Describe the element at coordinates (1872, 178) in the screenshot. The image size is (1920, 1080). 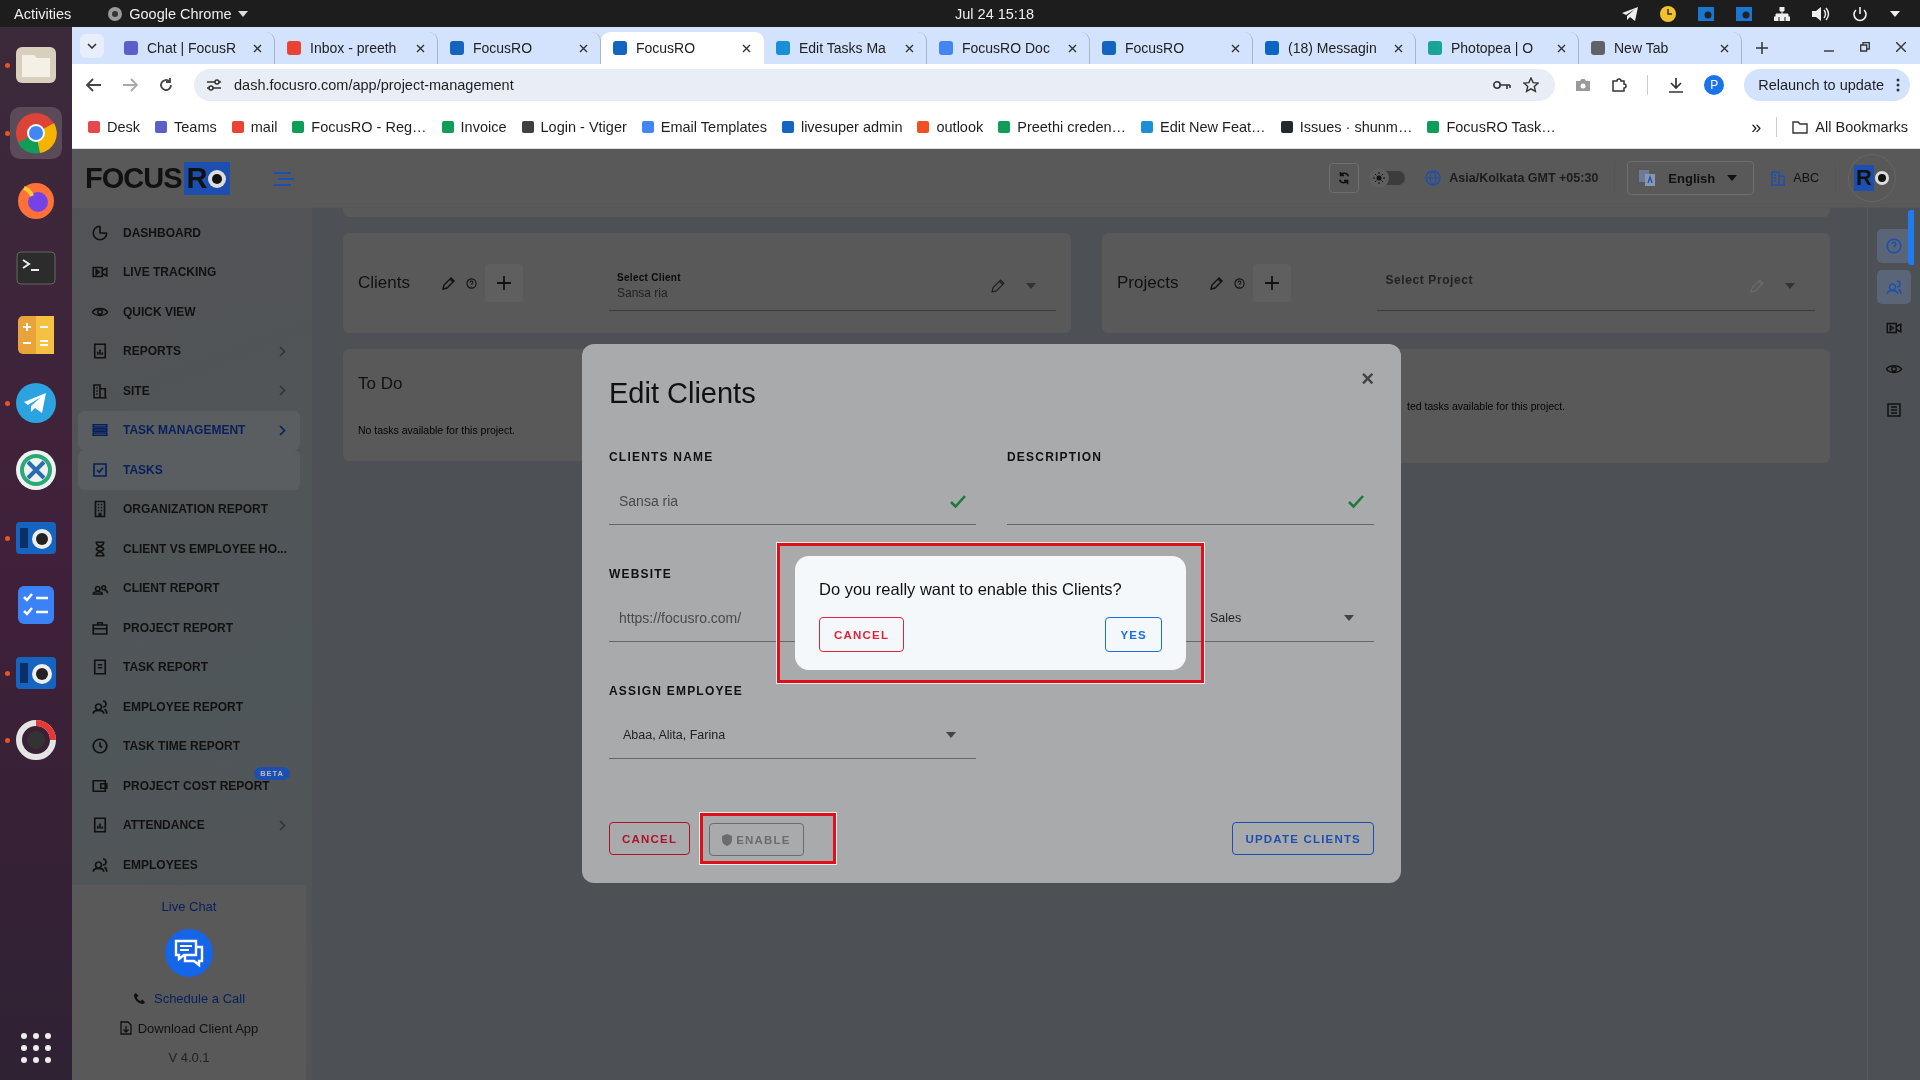
I see `user-avatar: R` at that location.